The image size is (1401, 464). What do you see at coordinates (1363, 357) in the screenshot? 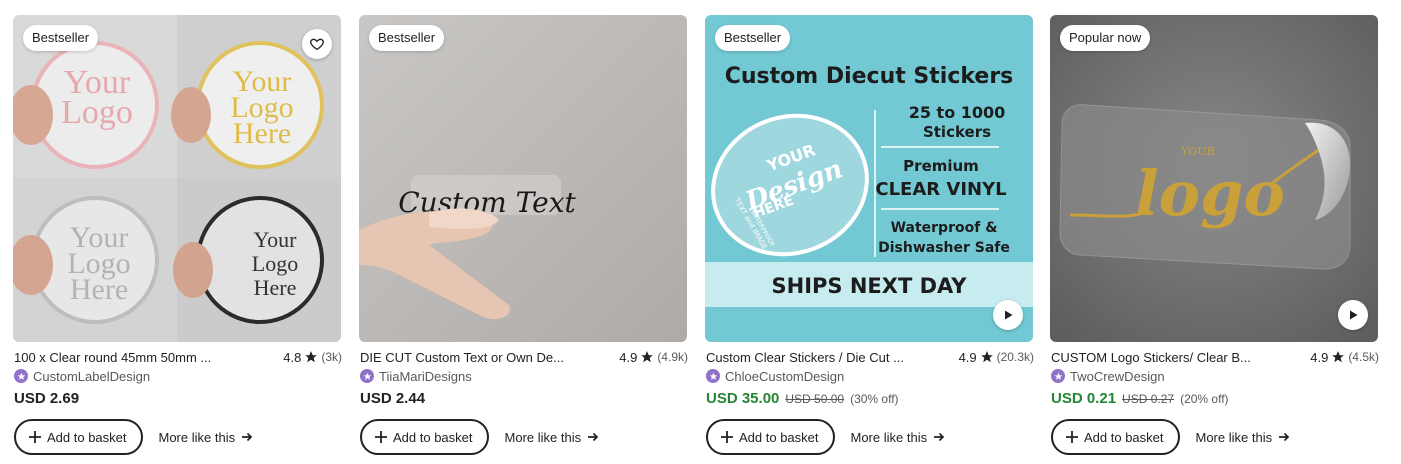
I see `review-count: (4.5k)` at bounding box center [1363, 357].